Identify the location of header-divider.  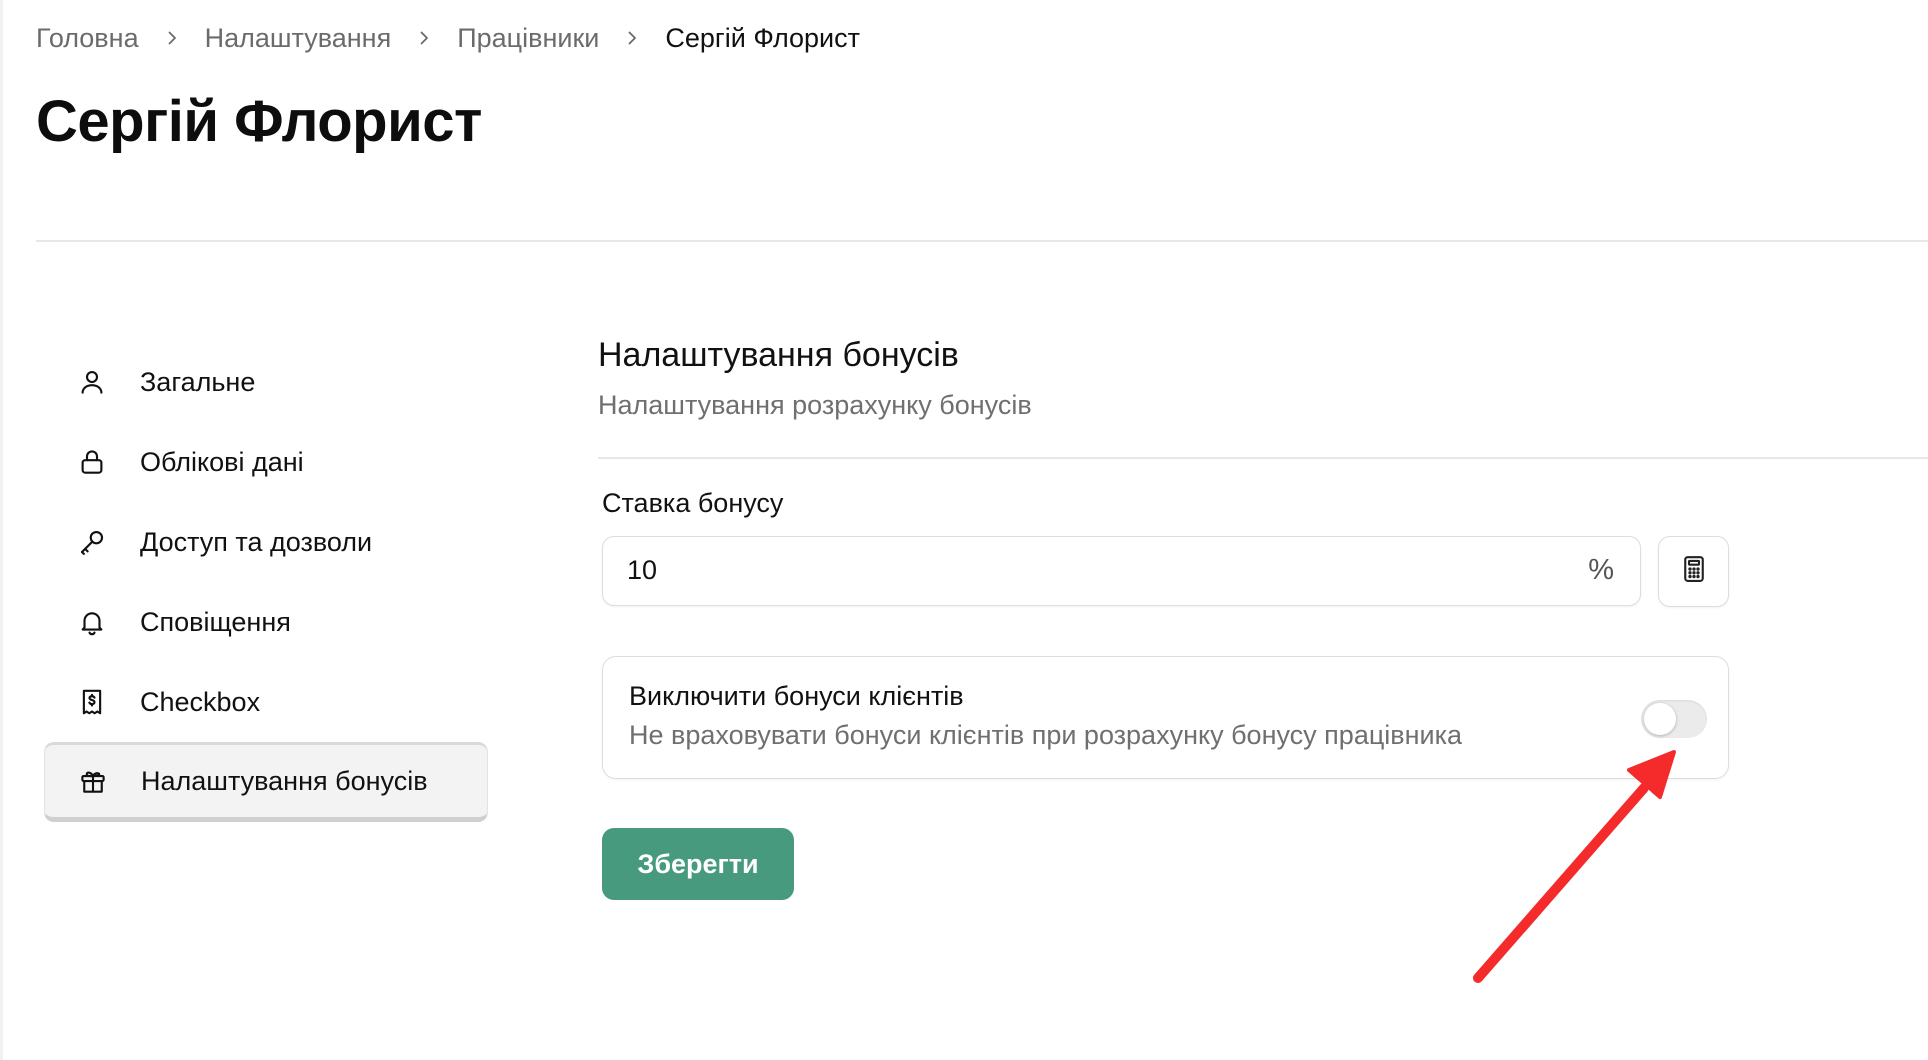
(982, 241).